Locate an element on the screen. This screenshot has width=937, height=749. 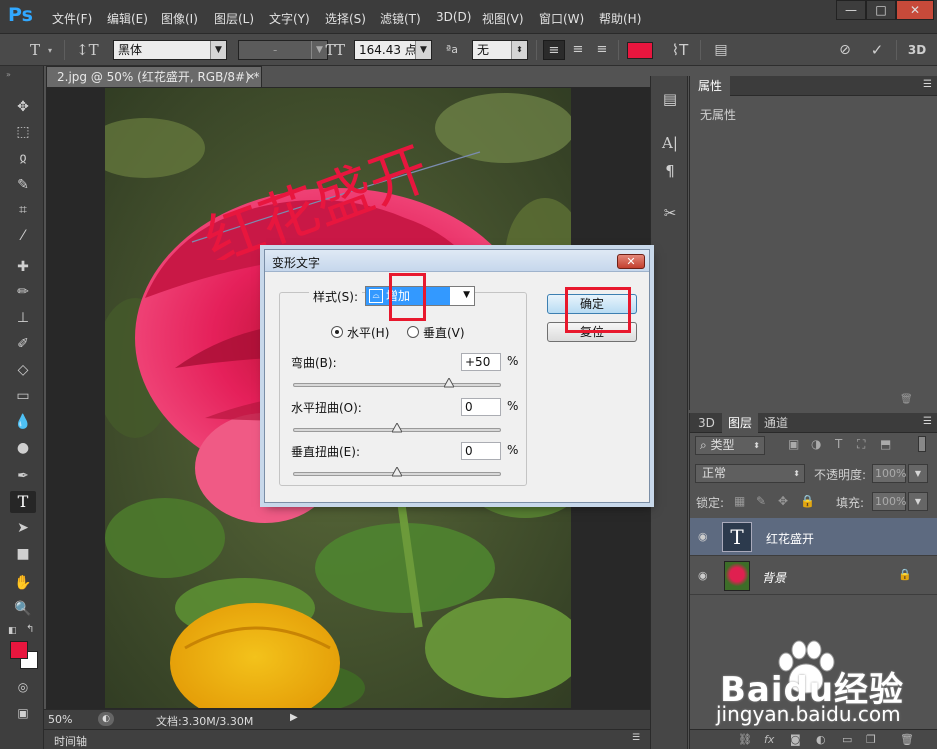
move-tool-icon: ✥ is located at coordinates (23, 107).